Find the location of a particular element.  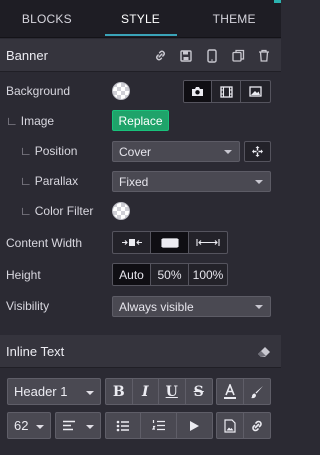

visibility-select: Always visible is located at coordinates (191, 306).